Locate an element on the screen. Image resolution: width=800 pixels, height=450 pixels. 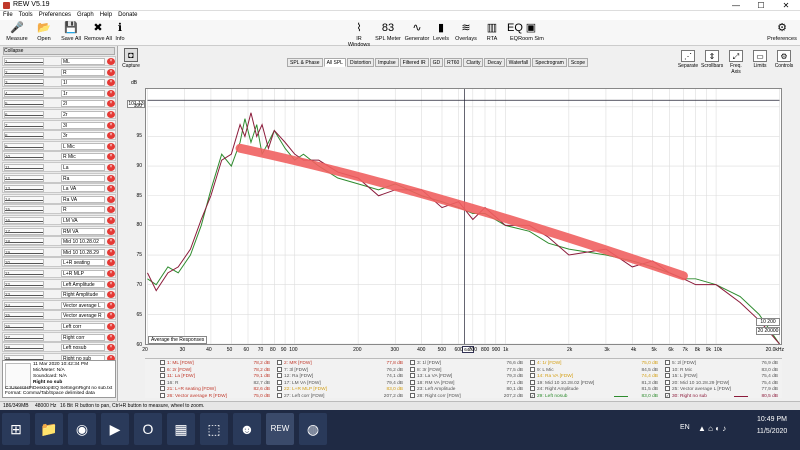
measurement-row: 24 Vector average L× is located at coordinates (59, 304).